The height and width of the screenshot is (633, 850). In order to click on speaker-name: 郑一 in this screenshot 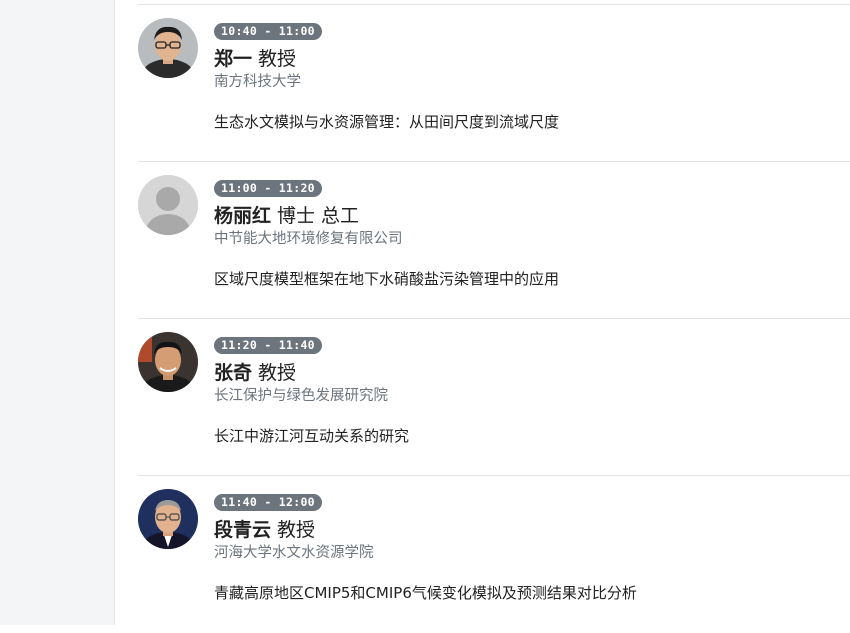, I will do `click(233, 59)`.